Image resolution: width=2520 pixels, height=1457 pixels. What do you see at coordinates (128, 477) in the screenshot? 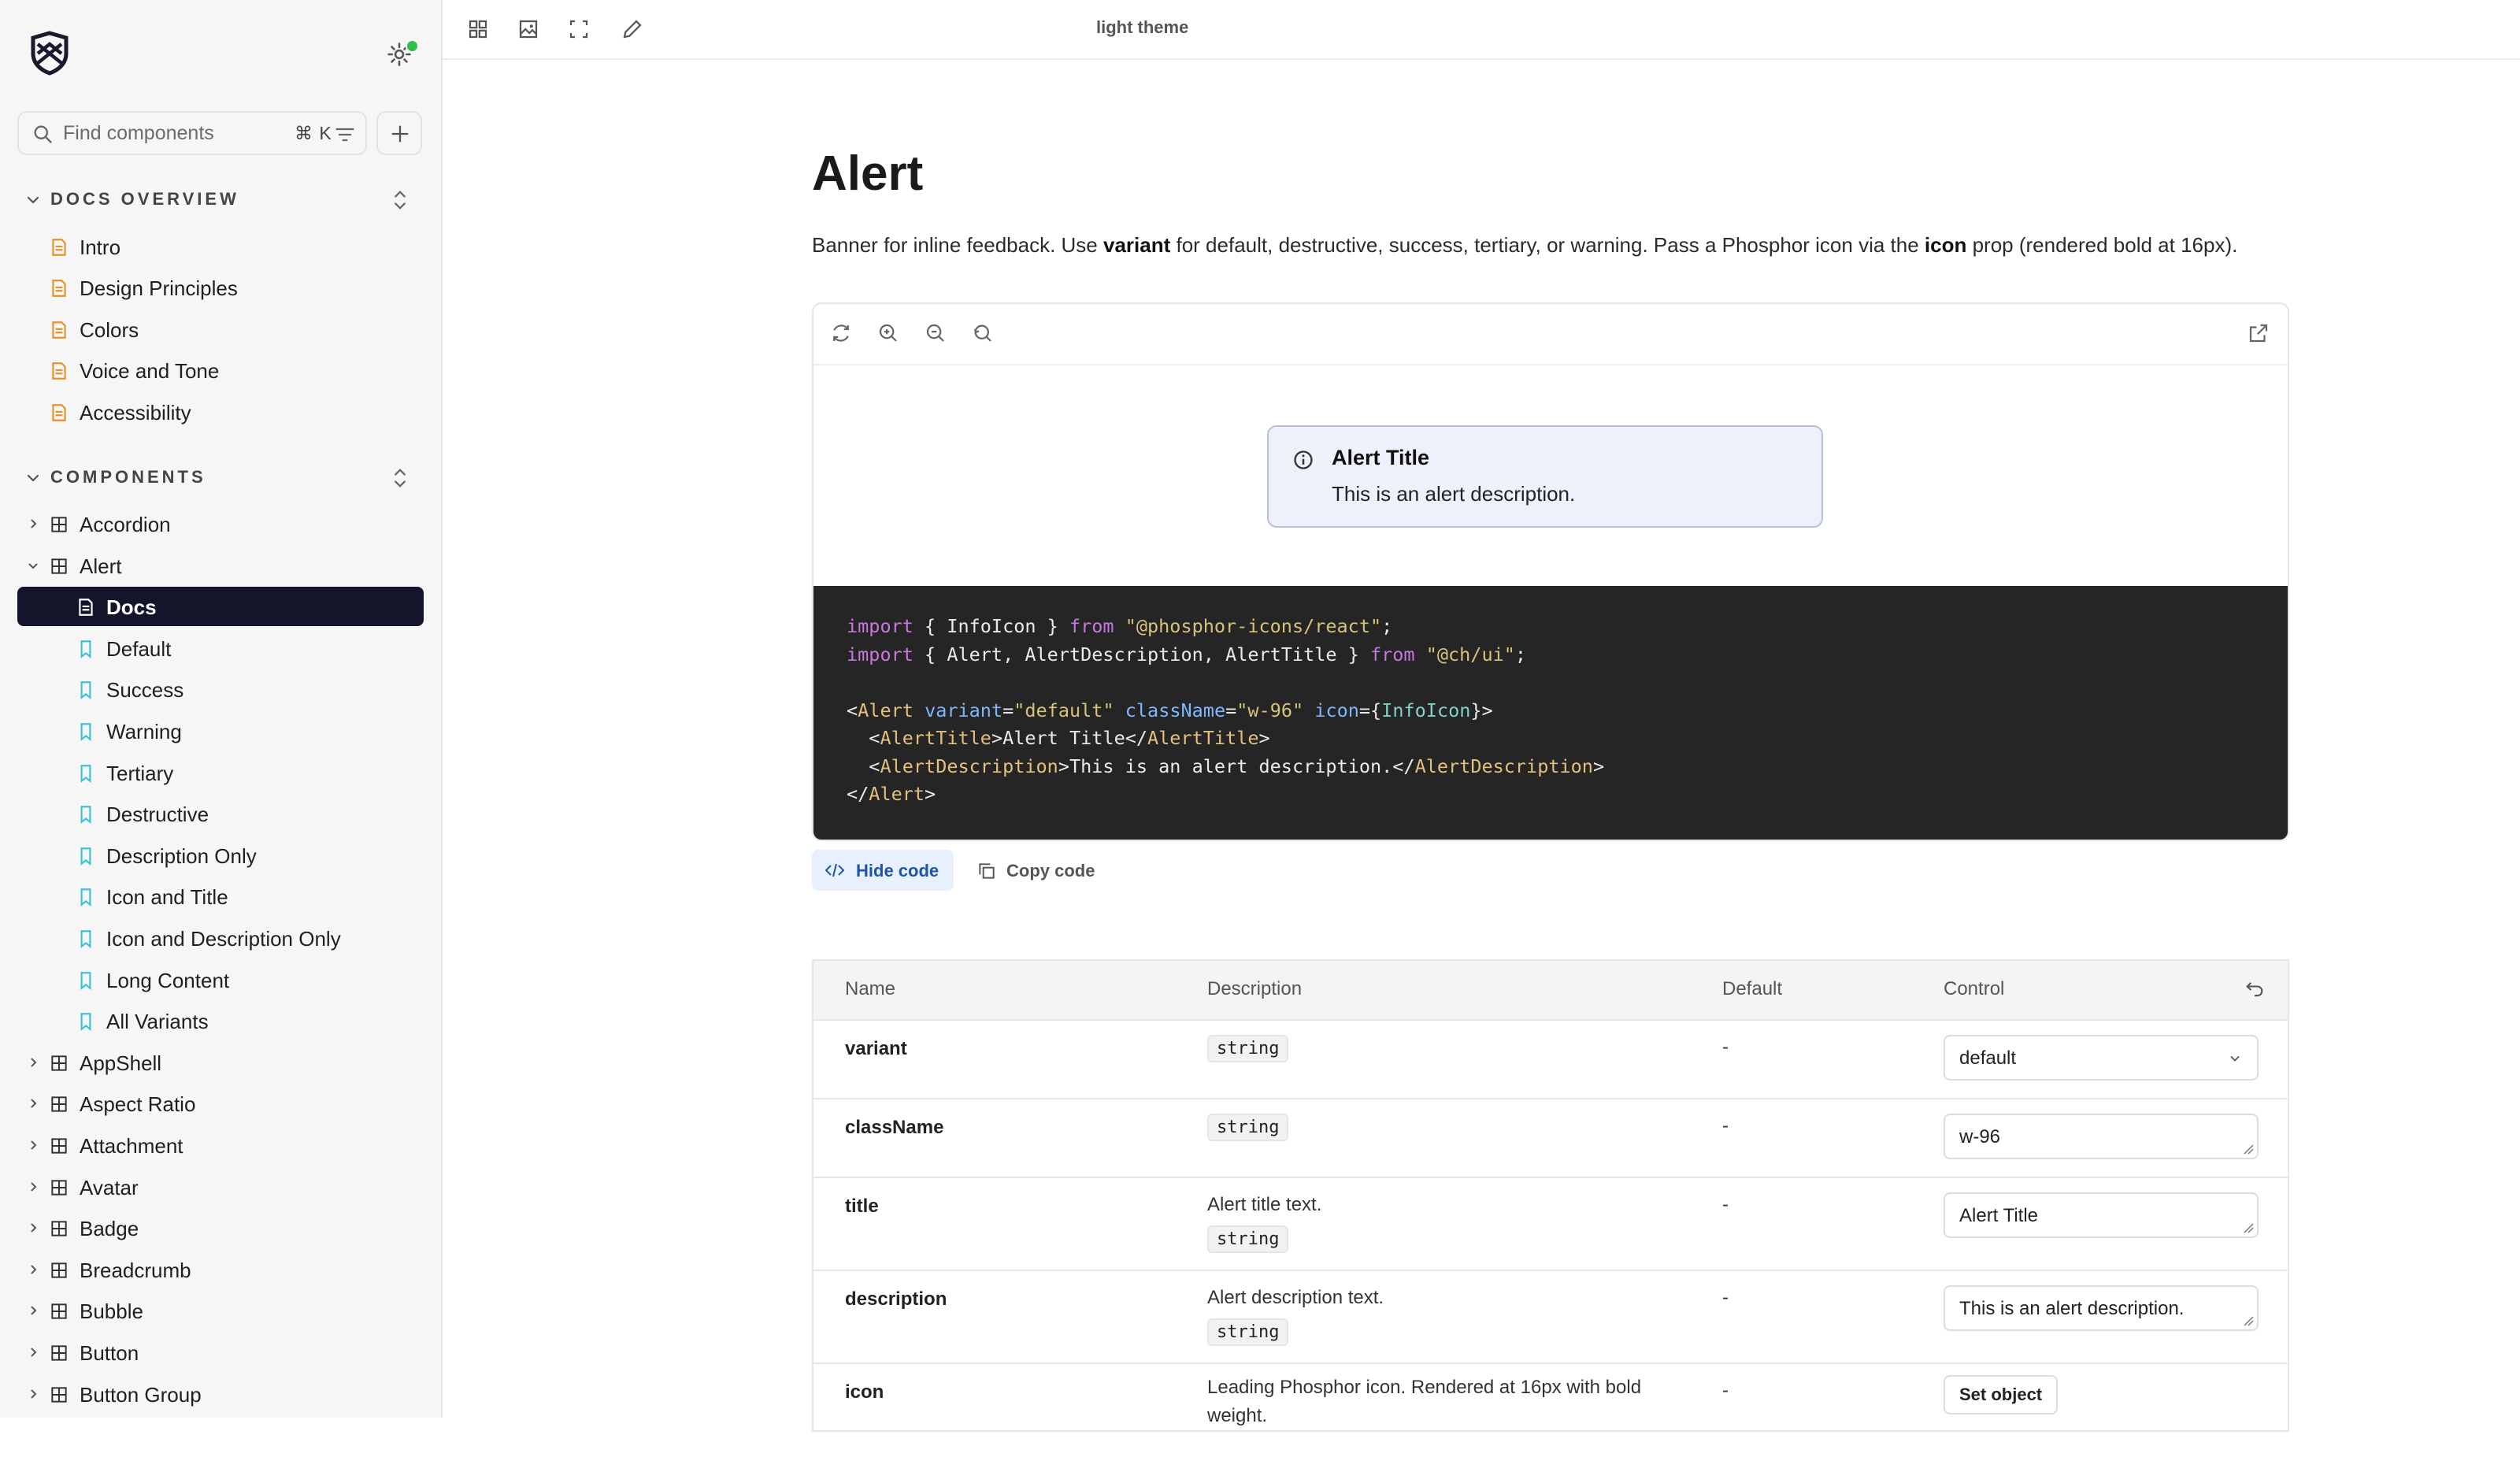
I see `section-title: COMPONENTS` at bounding box center [128, 477].